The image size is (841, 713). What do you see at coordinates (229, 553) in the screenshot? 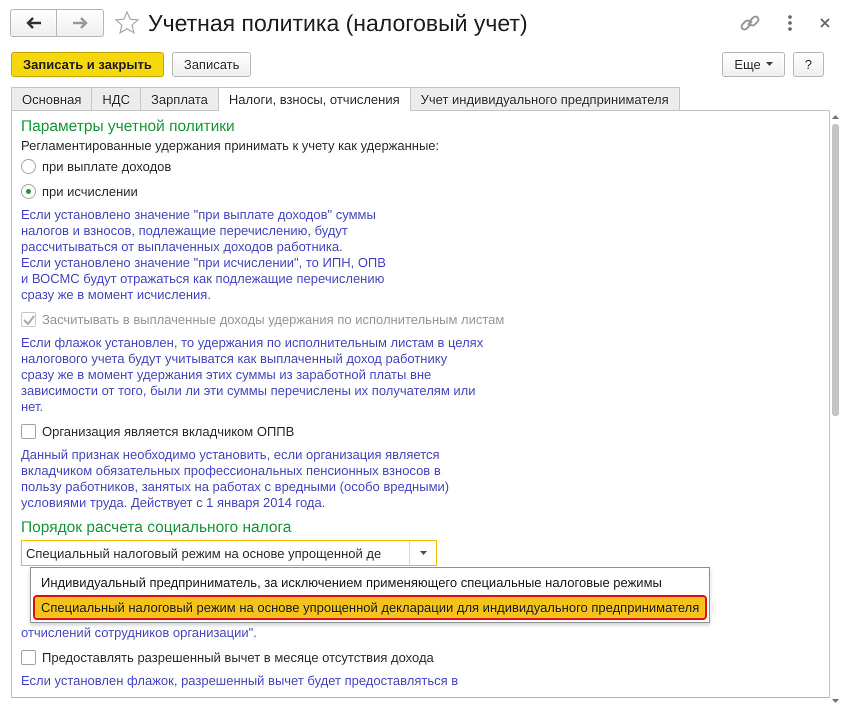
I see `dropdown-field: Специальный налоговый режим на основе упрощенной де` at bounding box center [229, 553].